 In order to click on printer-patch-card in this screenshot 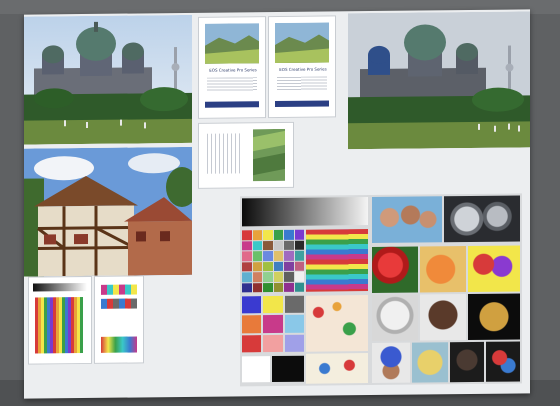, I will do `click(119, 319)`.